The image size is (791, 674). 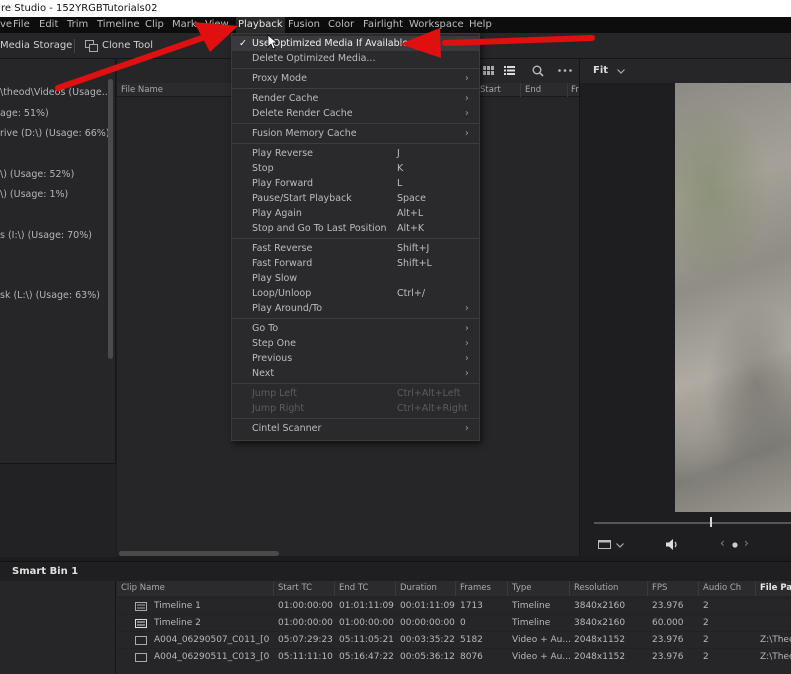 I want to click on shortcut: K, so click(x=400, y=168).